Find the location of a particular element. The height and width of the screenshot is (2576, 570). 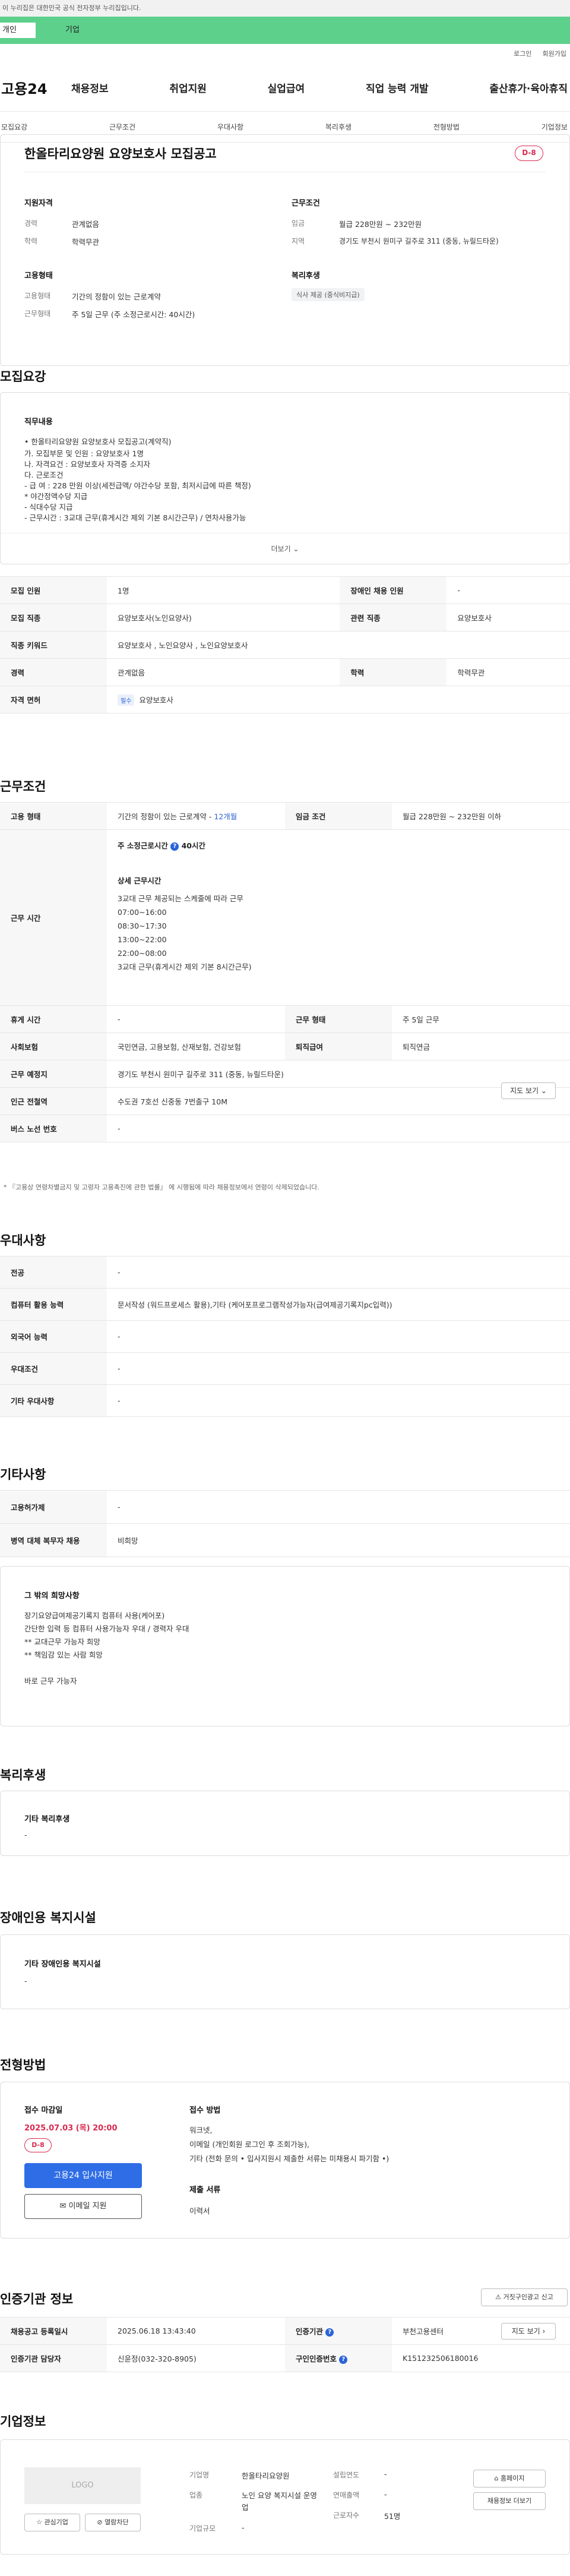

job-line: 나. 자격요건 : 요양보호사 자격증 소지자 is located at coordinates (87, 464).